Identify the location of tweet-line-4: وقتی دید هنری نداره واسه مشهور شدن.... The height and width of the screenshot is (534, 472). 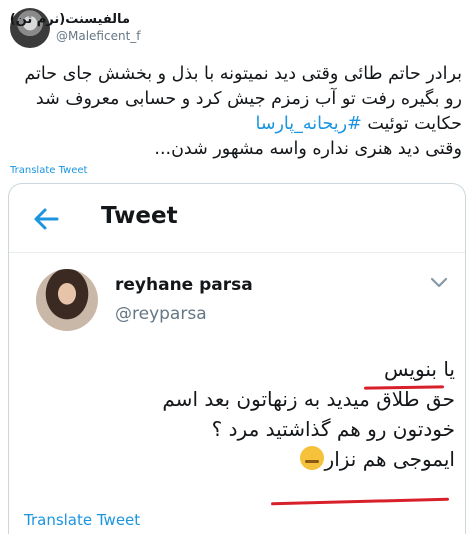
(308, 149).